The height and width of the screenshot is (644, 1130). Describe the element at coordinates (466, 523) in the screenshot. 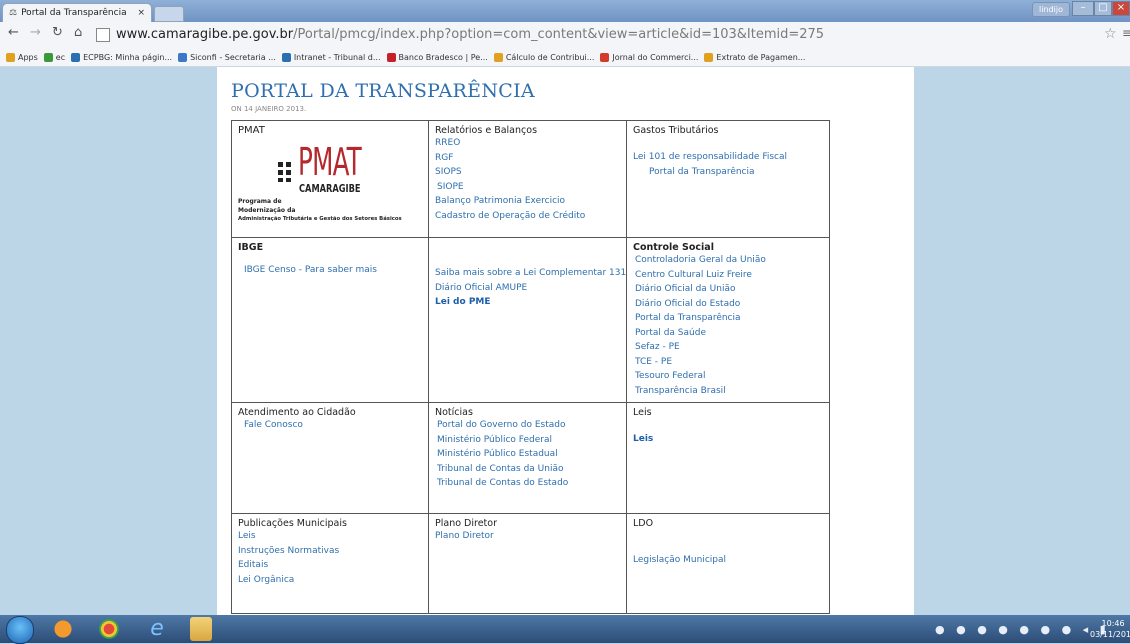

I see `plano-heading: Plano Diretor` at that location.